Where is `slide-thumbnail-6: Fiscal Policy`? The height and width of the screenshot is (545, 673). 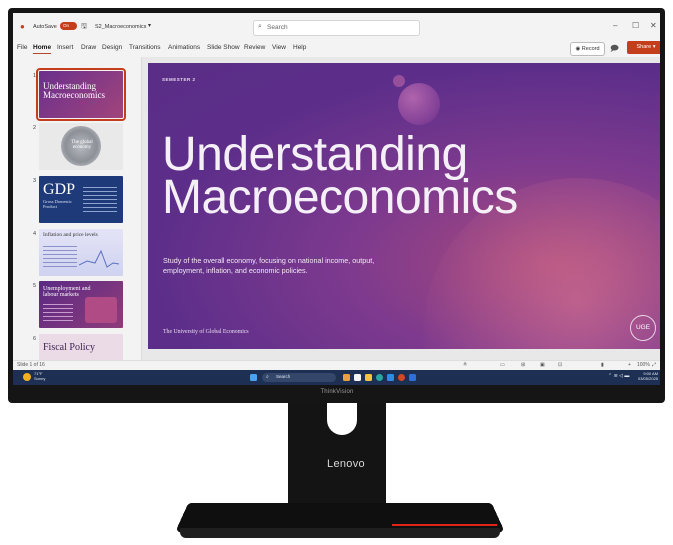 slide-thumbnail-6: Fiscal Policy is located at coordinates (81, 347).